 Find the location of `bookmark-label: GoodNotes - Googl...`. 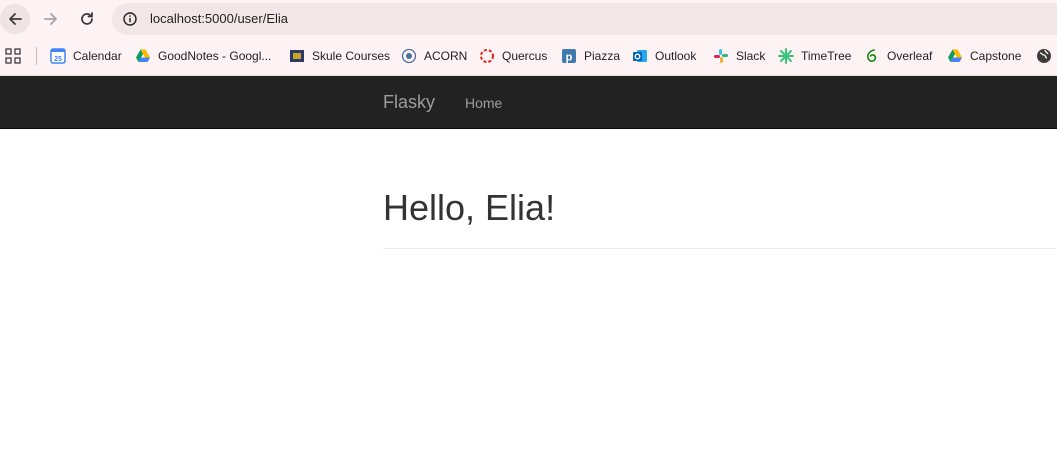

bookmark-label: GoodNotes - Googl... is located at coordinates (215, 56).